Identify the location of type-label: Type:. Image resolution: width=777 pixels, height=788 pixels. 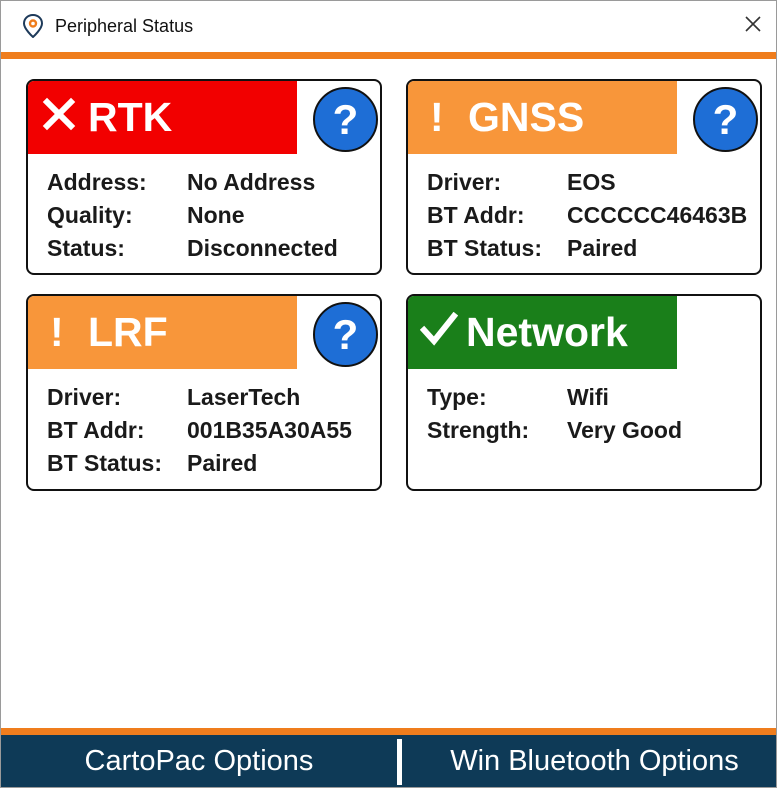
(457, 397).